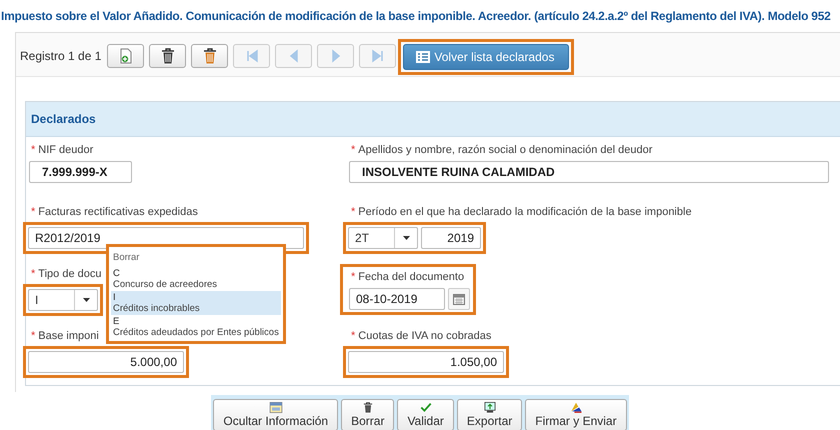  Describe the element at coordinates (118, 212) in the screenshot. I see `field-label: Facturas rectificativas expedidas` at that location.